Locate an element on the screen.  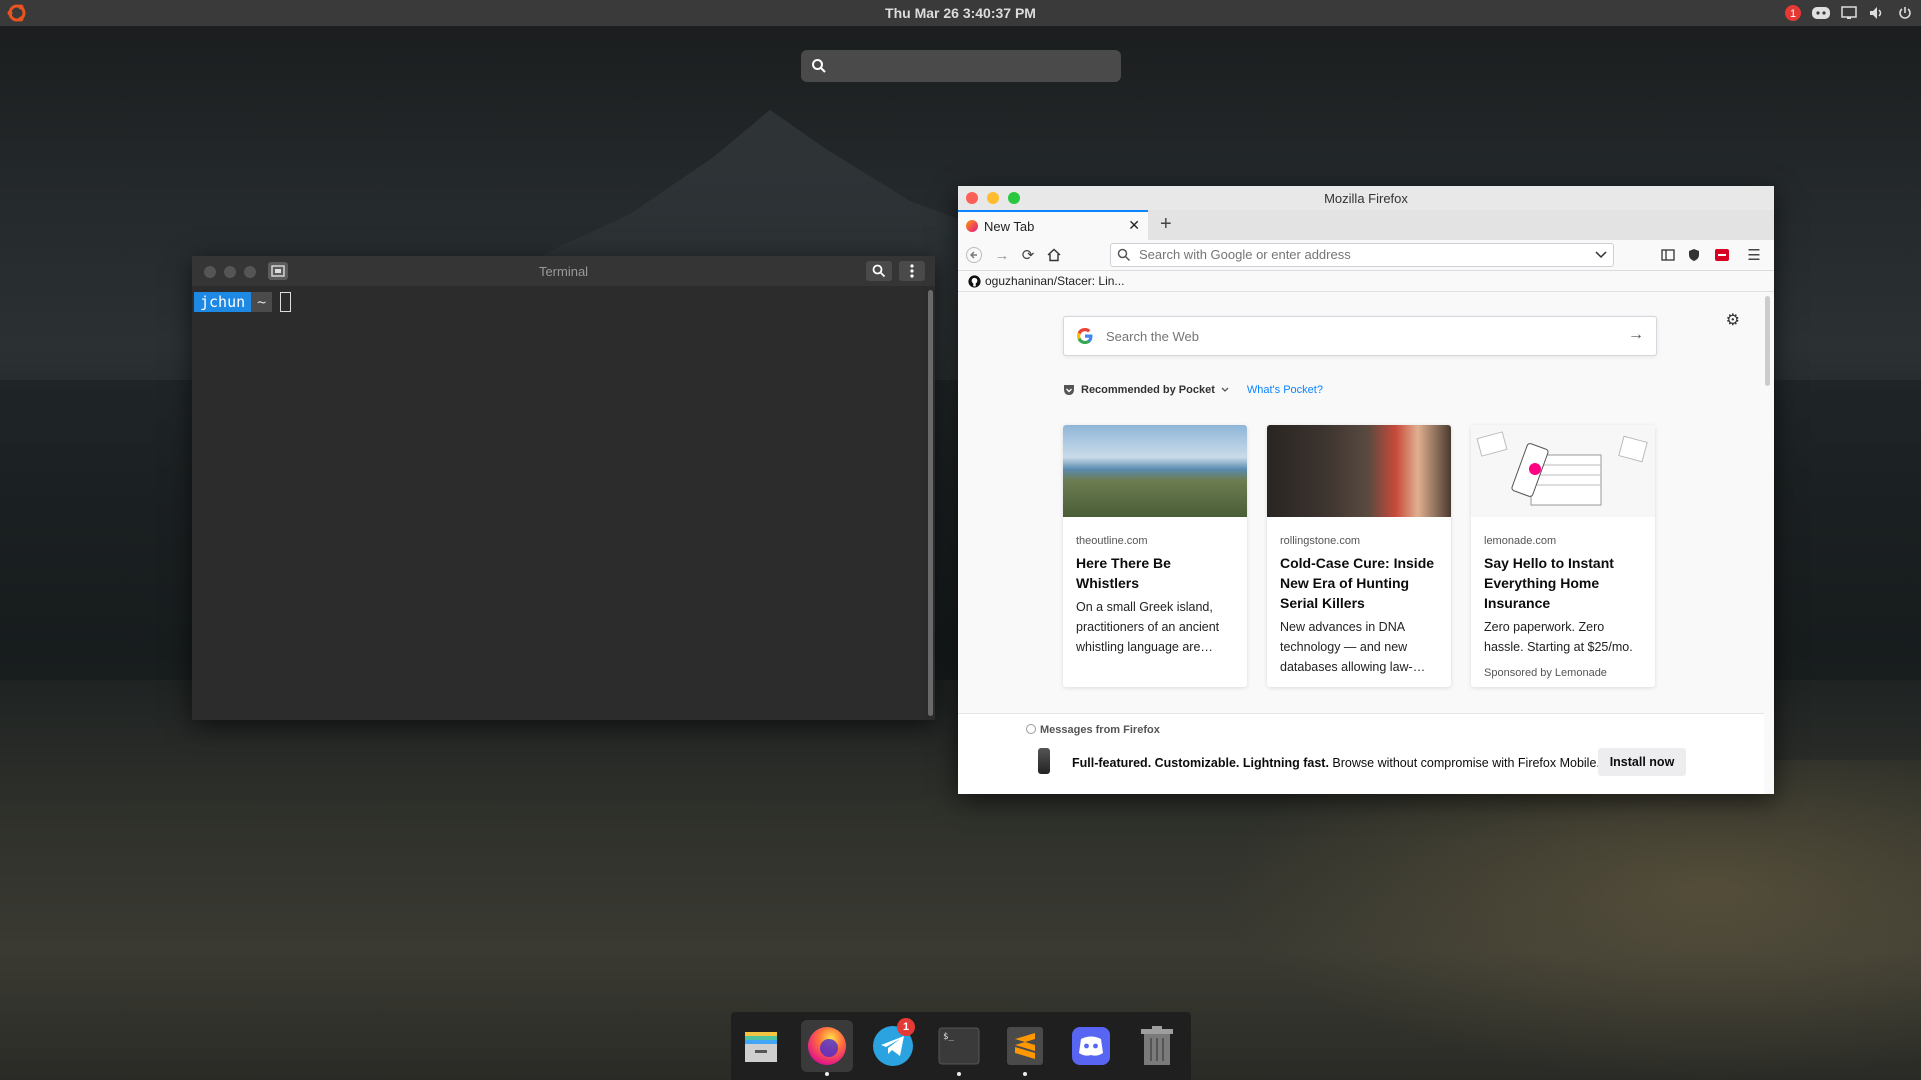
notification-icon: 1 is located at coordinates (1793, 13).